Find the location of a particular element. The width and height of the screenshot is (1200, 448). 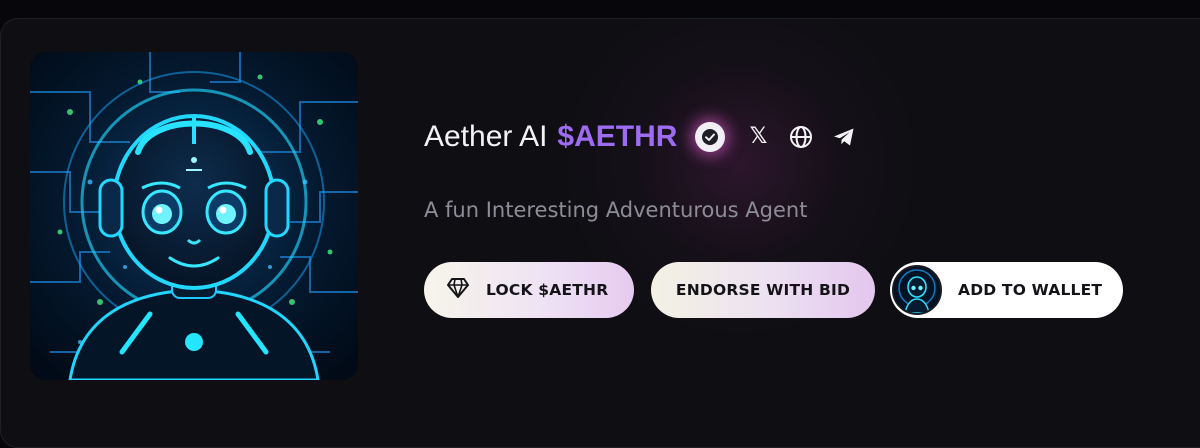

agent-ticker: $AETHR is located at coordinates (617, 136).